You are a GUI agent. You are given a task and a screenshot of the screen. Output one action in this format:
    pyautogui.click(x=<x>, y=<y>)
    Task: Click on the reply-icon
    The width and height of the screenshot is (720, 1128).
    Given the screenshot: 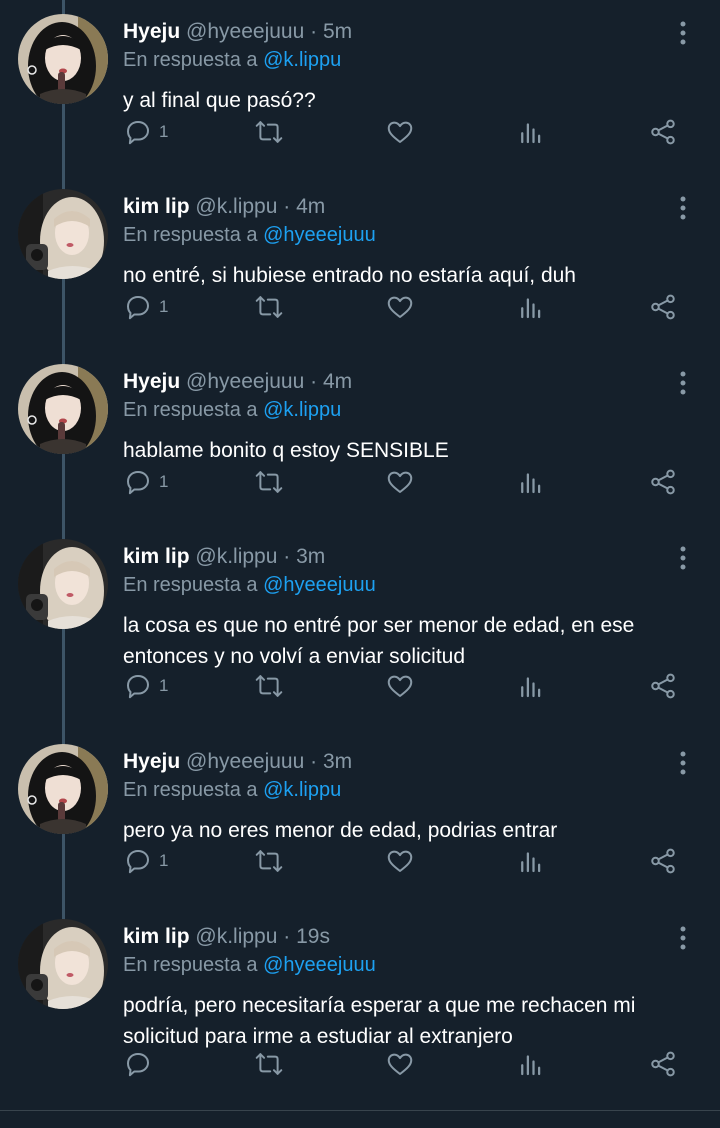 What is the action you would take?
    pyautogui.click(x=138, y=132)
    